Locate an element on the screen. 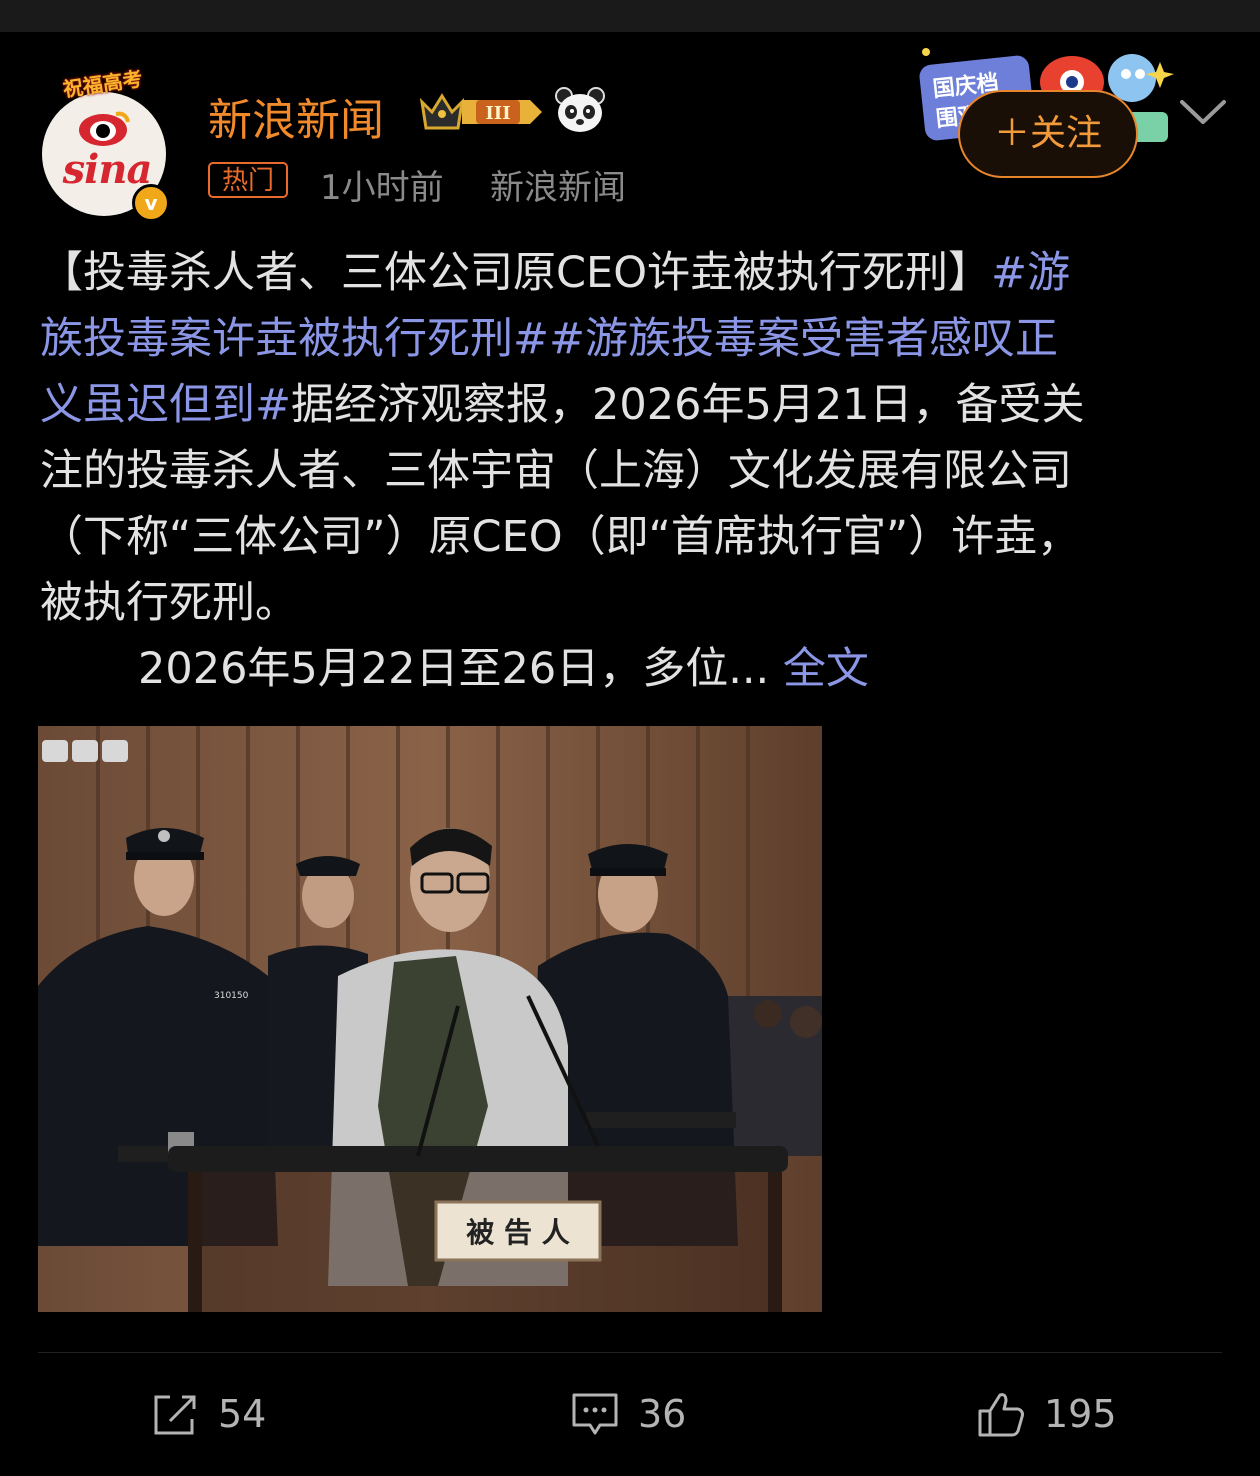 The image size is (1260, 1476). share-button: 54 is located at coordinates (208, 1414).